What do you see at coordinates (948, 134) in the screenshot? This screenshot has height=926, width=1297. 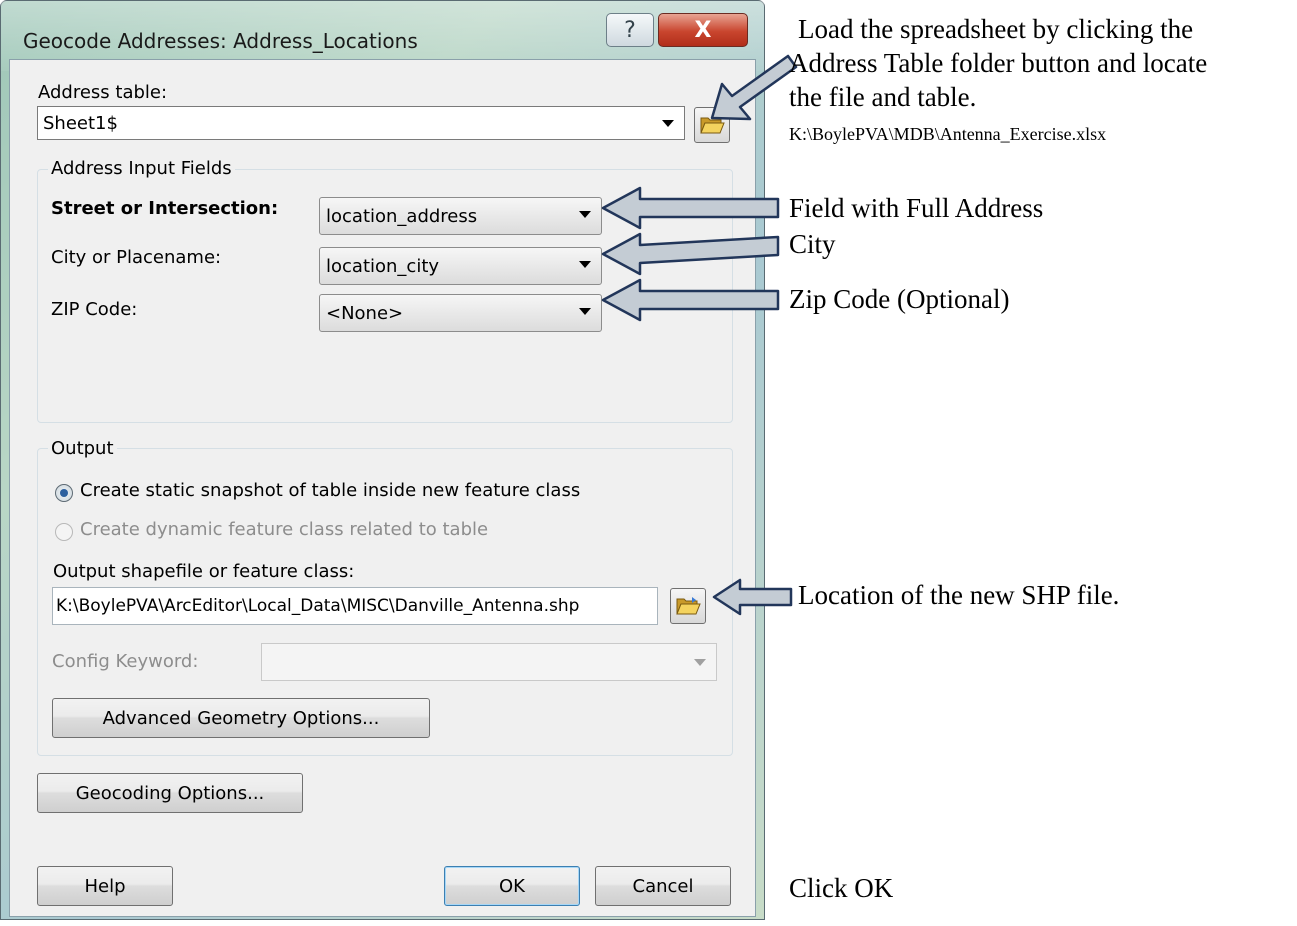 I see `note-load-path: K:\BoylePVA\MDB\Antenna_Exercise.xlsx` at bounding box center [948, 134].